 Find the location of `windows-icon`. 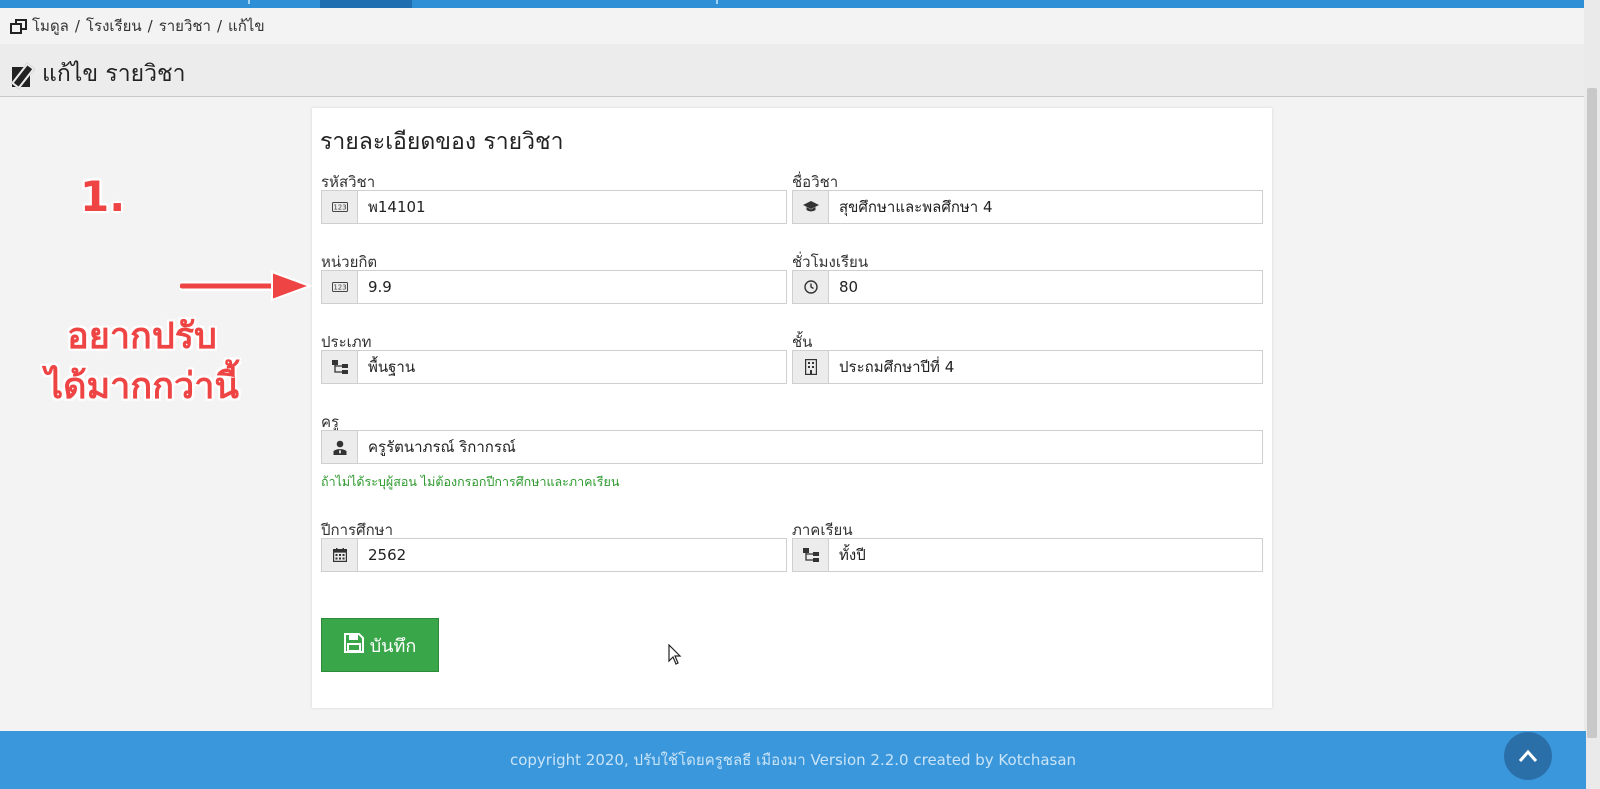

windows-icon is located at coordinates (18, 26).